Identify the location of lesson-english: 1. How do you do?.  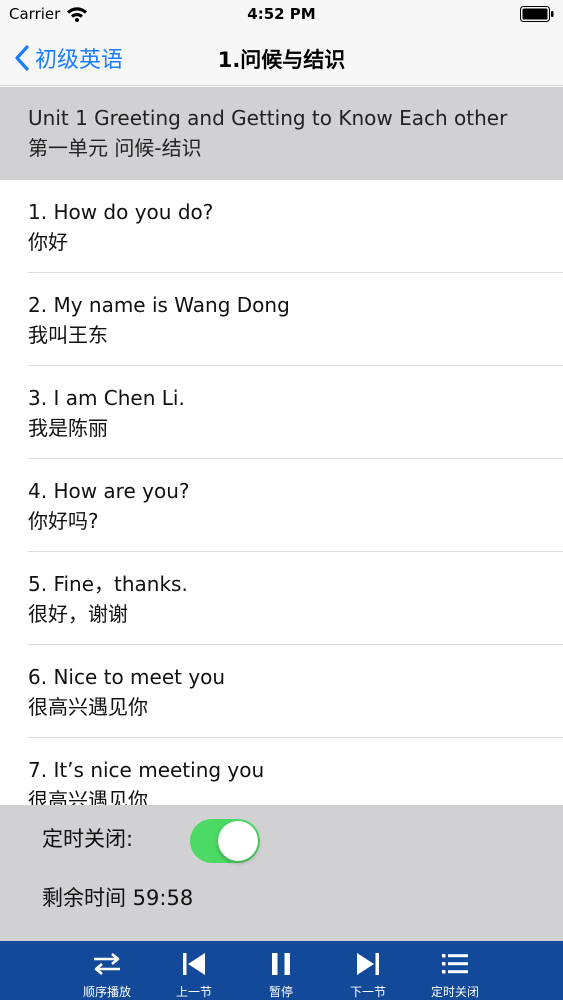
(121, 212).